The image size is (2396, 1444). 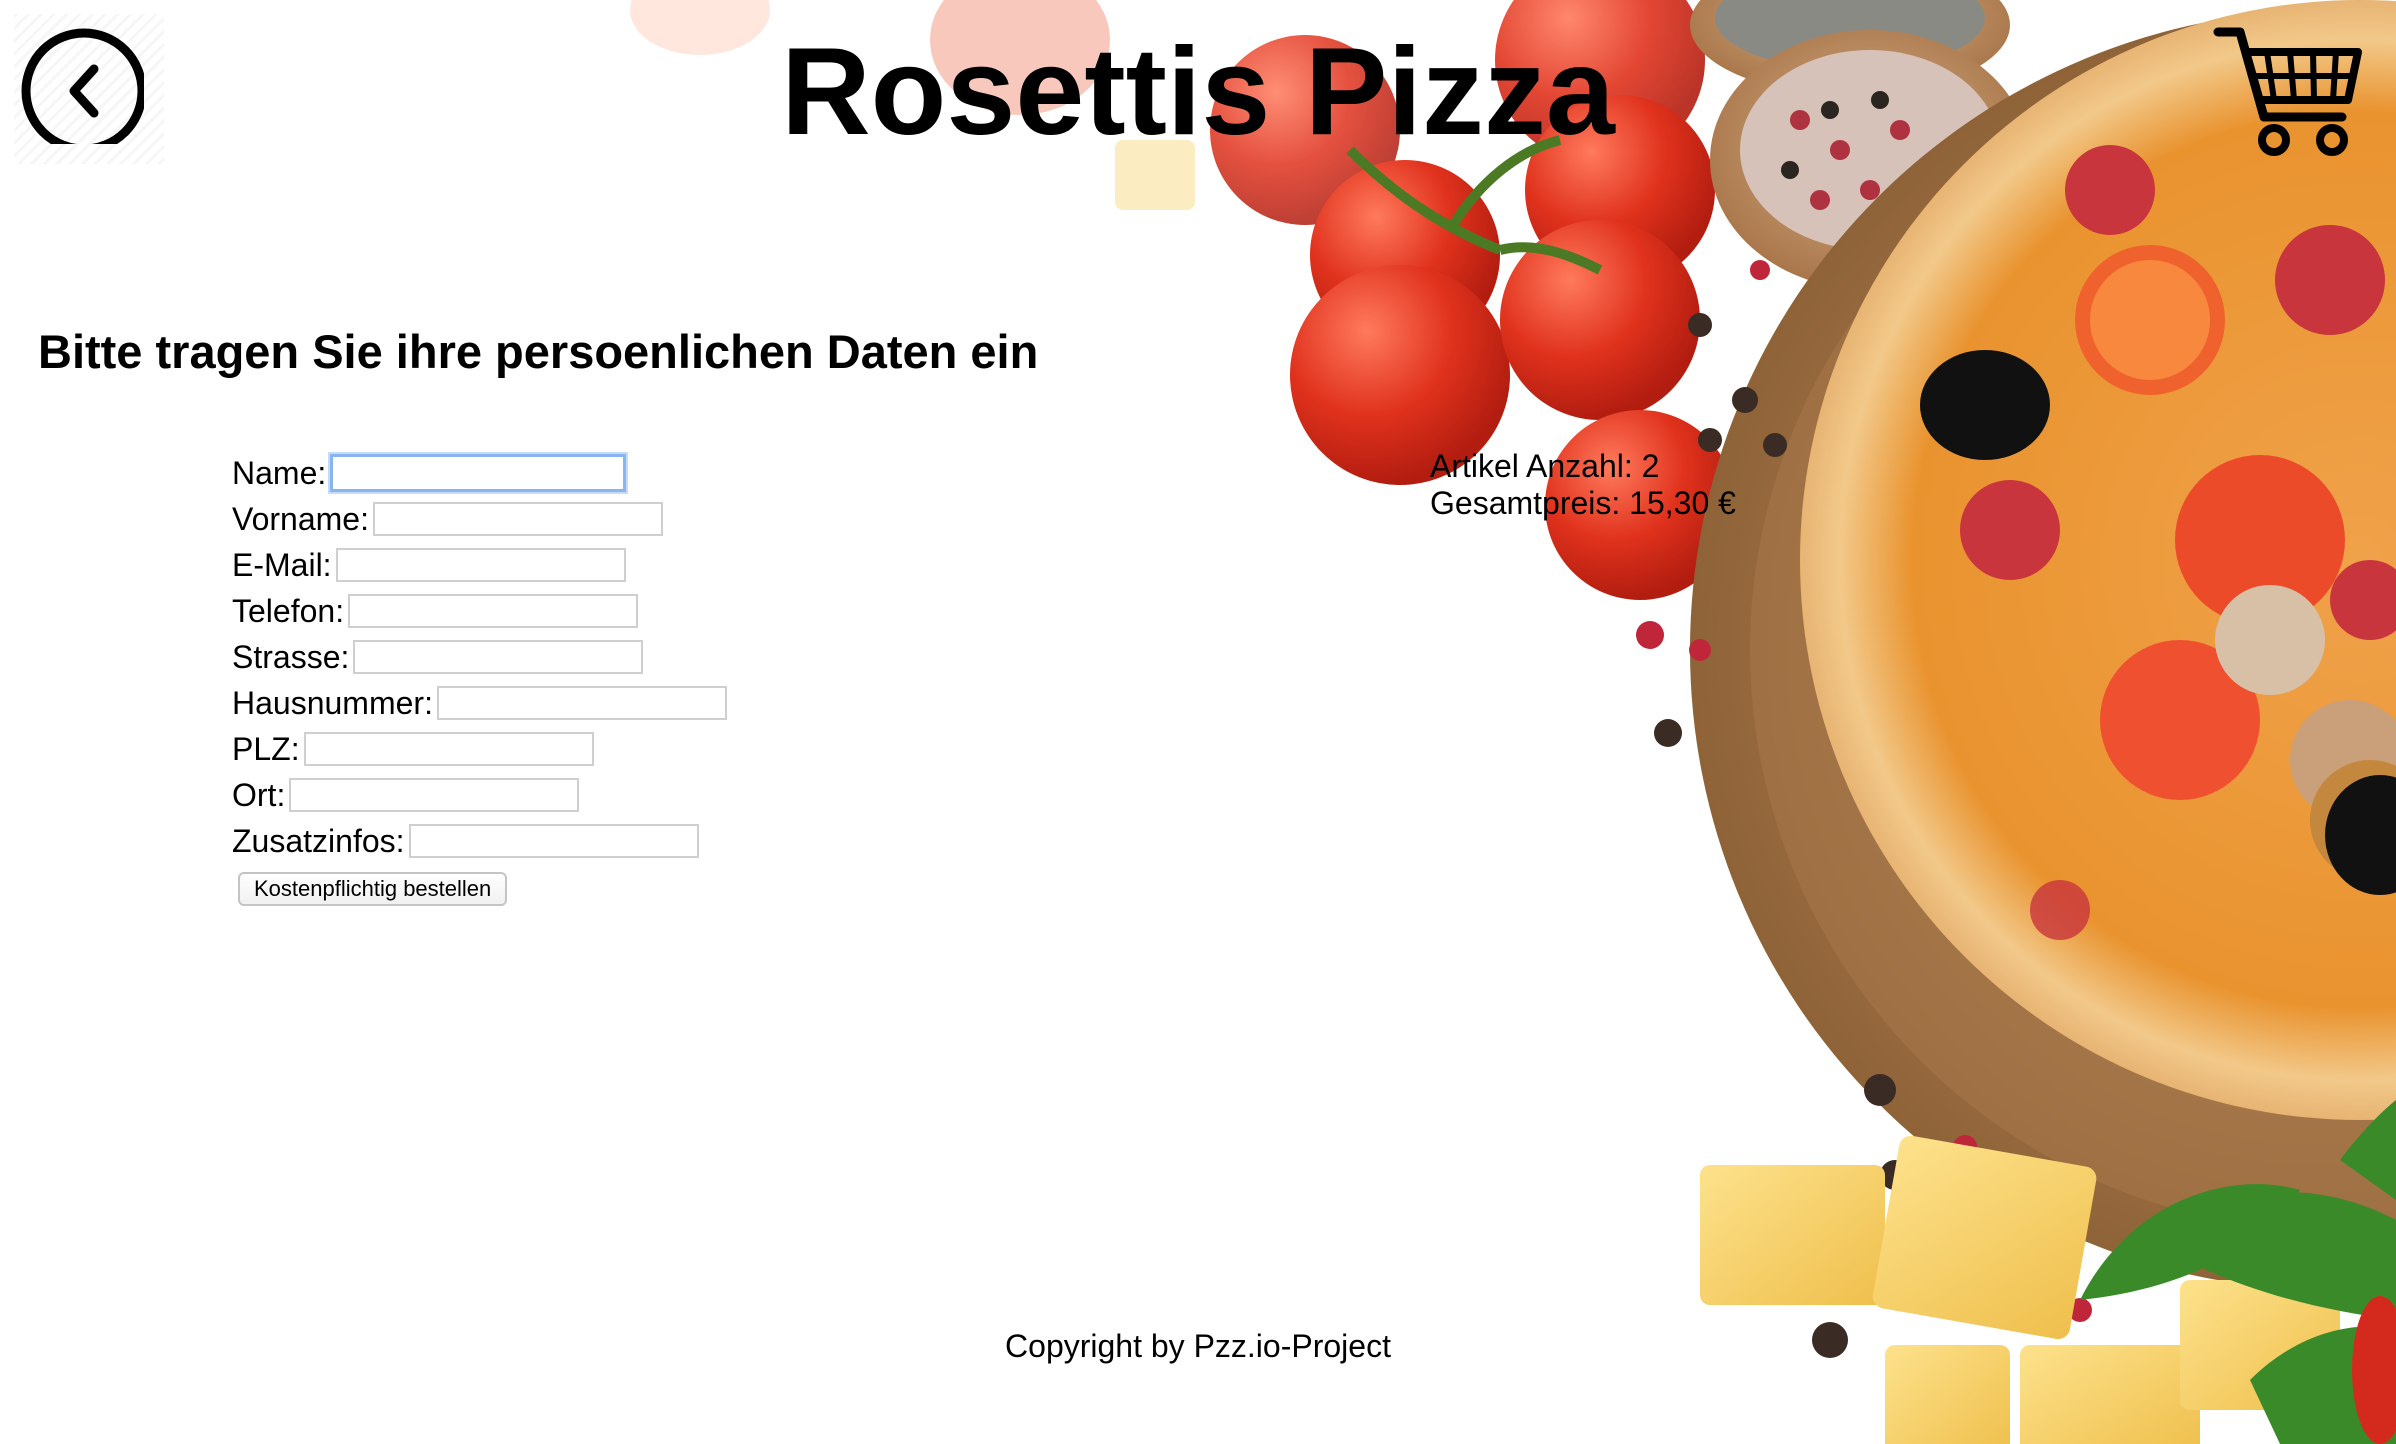 I want to click on email-label: E-Mail:, so click(x=282, y=565).